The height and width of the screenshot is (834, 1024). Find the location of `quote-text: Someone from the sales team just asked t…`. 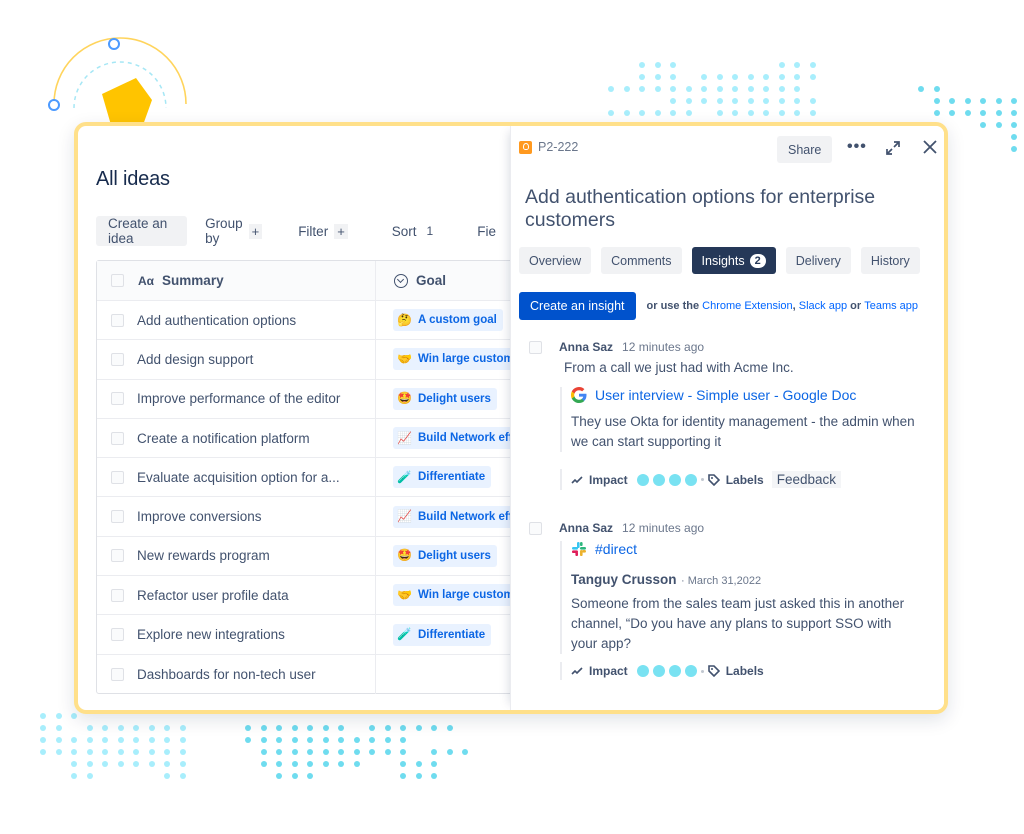

quote-text: Someone from the sales team just asked t… is located at coordinates (738, 623).